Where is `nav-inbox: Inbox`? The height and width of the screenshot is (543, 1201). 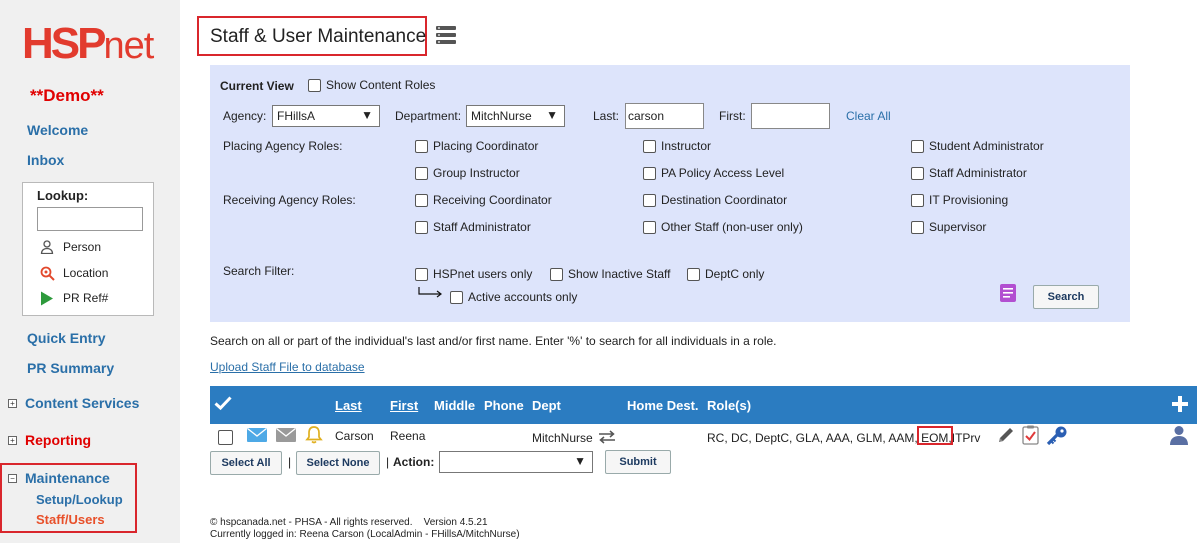 nav-inbox: Inbox is located at coordinates (45, 160).